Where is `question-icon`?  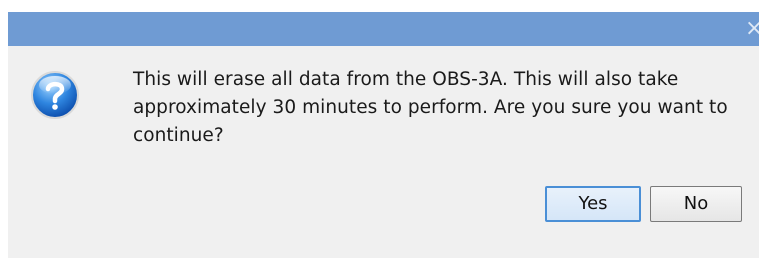
question-icon is located at coordinates (55, 95).